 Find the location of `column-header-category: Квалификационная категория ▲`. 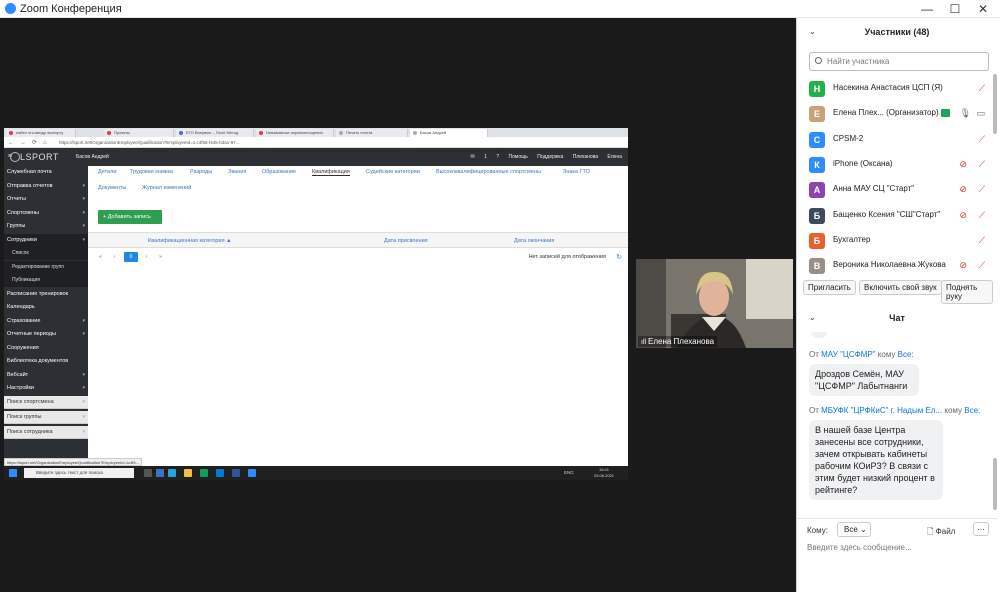

column-header-category: Квалификационная категория ▲ is located at coordinates (190, 241).